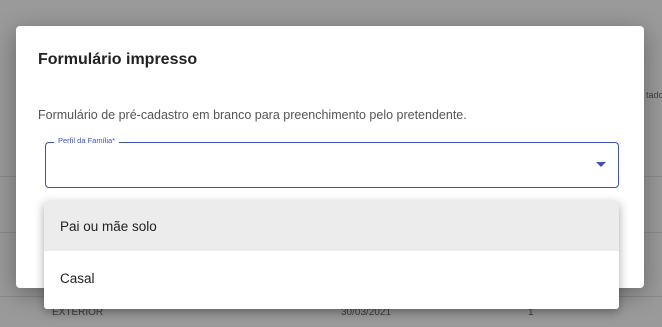 Image resolution: width=662 pixels, height=327 pixels. What do you see at coordinates (87, 140) in the screenshot?
I see `family-profile-label: Perfil da Família*` at bounding box center [87, 140].